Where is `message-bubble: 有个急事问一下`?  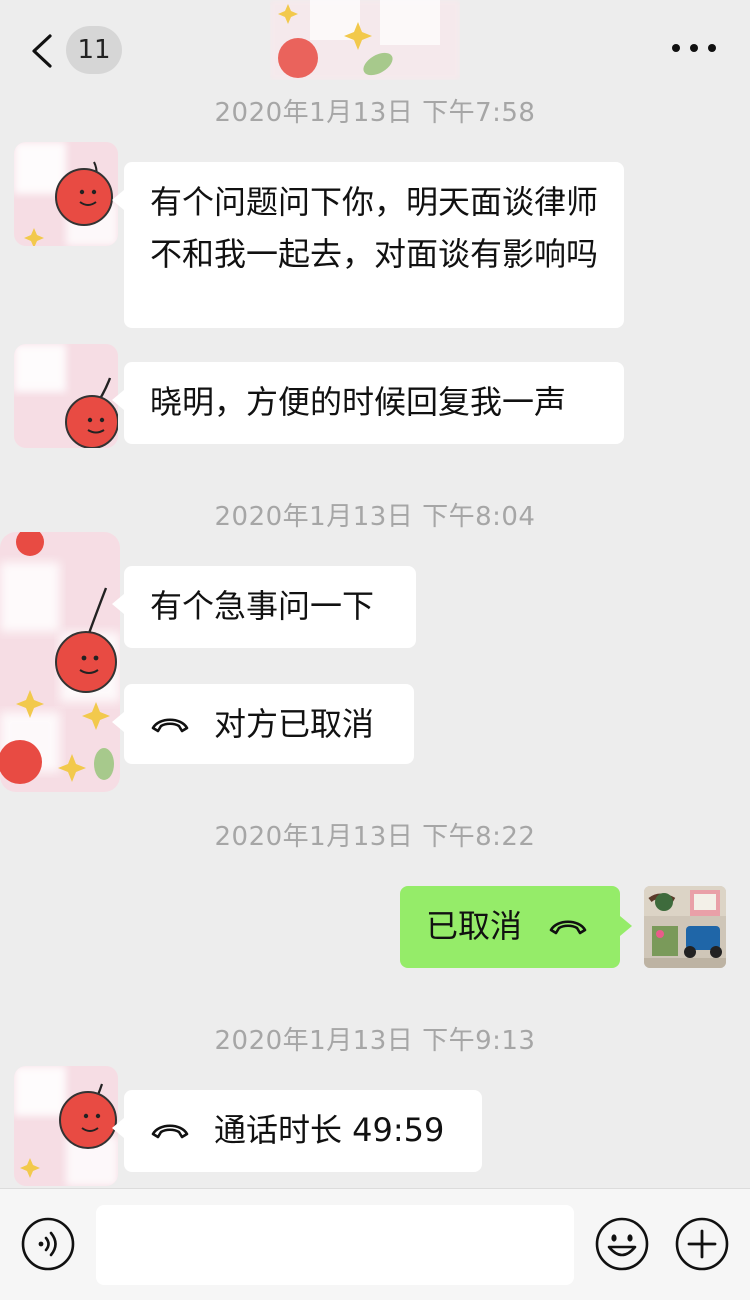 message-bubble: 有个急事问一下 is located at coordinates (264, 607).